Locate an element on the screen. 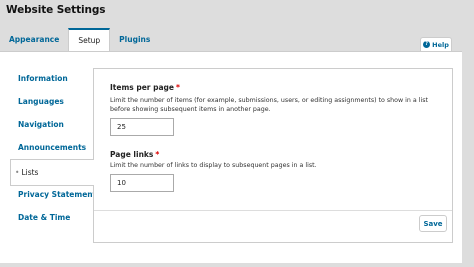 This screenshot has width=474, height=267. sidenav-item-lists: • Lists is located at coordinates (52, 172).